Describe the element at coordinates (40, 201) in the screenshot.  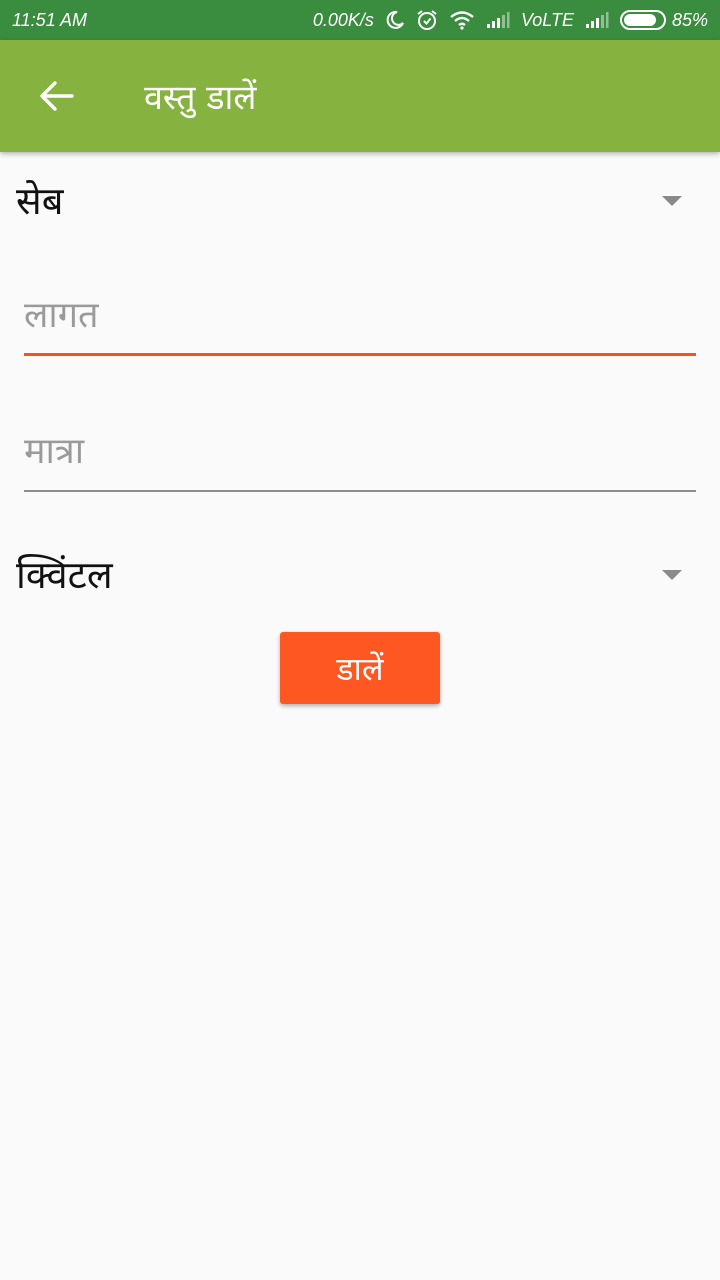
I see `crop-dropdown-value: सेब` at that location.